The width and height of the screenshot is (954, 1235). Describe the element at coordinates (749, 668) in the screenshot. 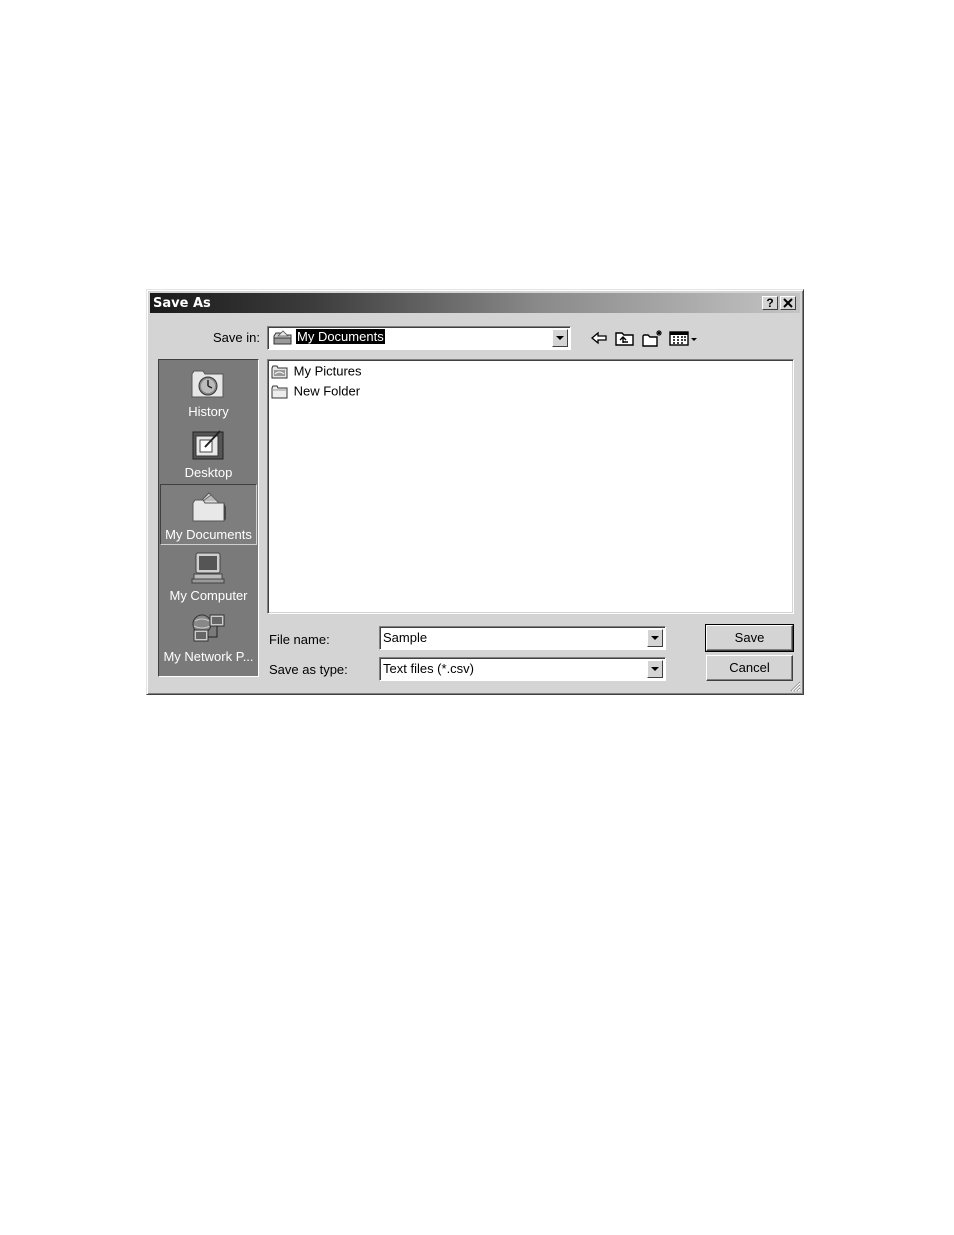

I see `cancel-button: Cancel` at that location.